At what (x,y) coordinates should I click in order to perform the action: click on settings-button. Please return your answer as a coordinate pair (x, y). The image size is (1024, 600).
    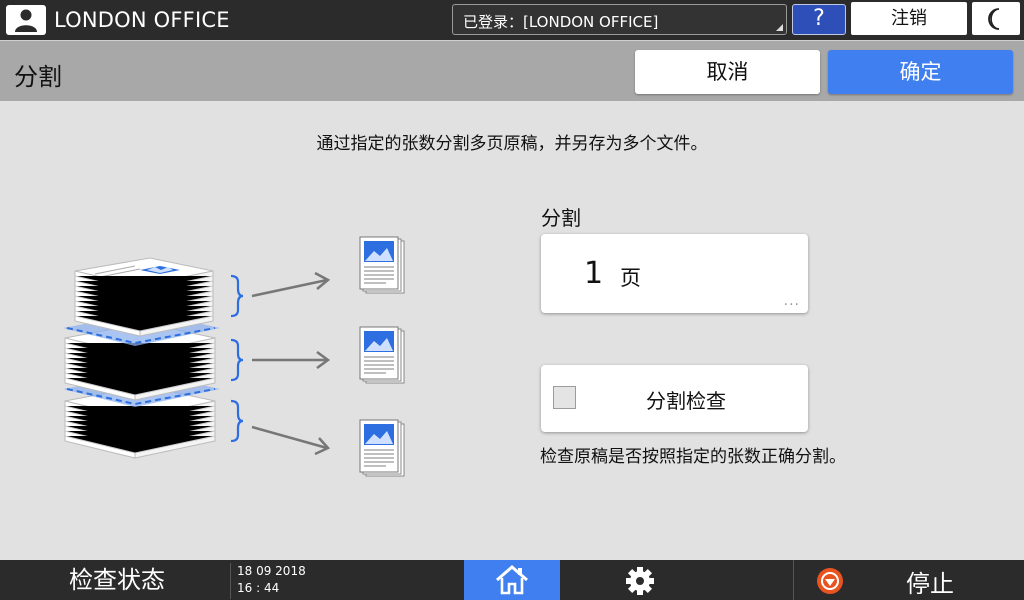
    Looking at the image, I should click on (640, 580).